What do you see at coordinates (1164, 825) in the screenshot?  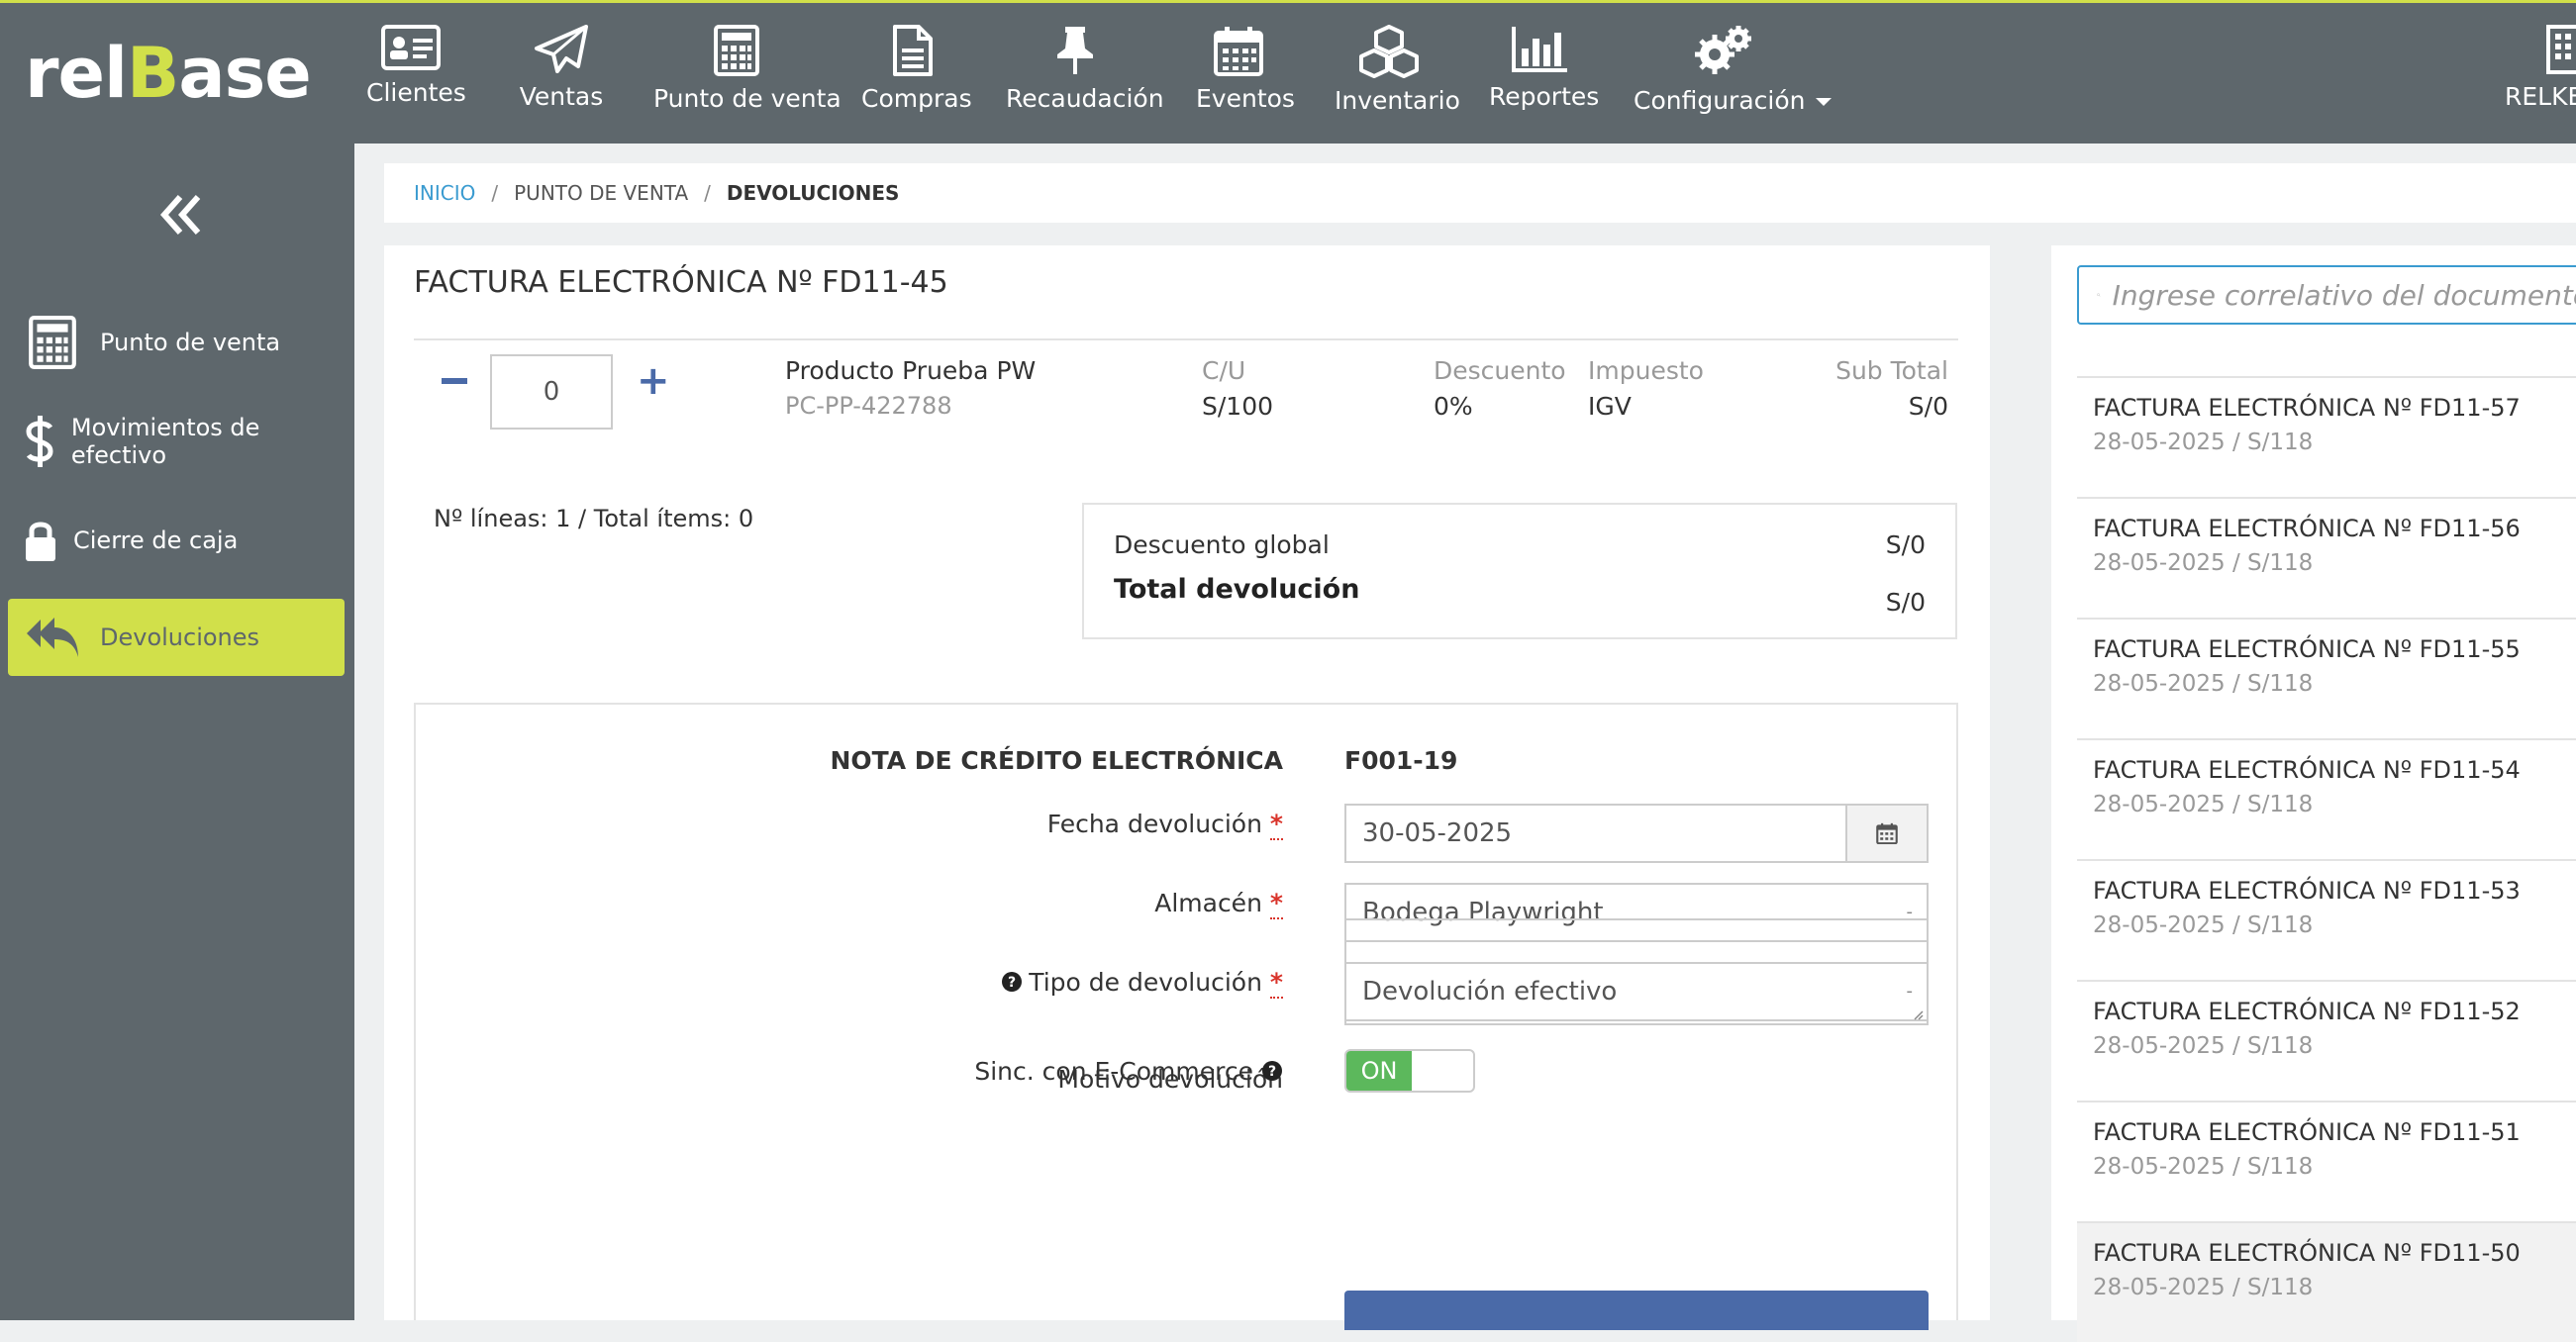 I see `return-date-label: Fecha devolución *` at bounding box center [1164, 825].